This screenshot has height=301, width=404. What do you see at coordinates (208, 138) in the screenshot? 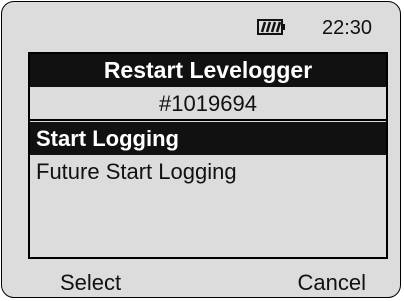
I see `menu-item-start-logging: Start Logging` at bounding box center [208, 138].